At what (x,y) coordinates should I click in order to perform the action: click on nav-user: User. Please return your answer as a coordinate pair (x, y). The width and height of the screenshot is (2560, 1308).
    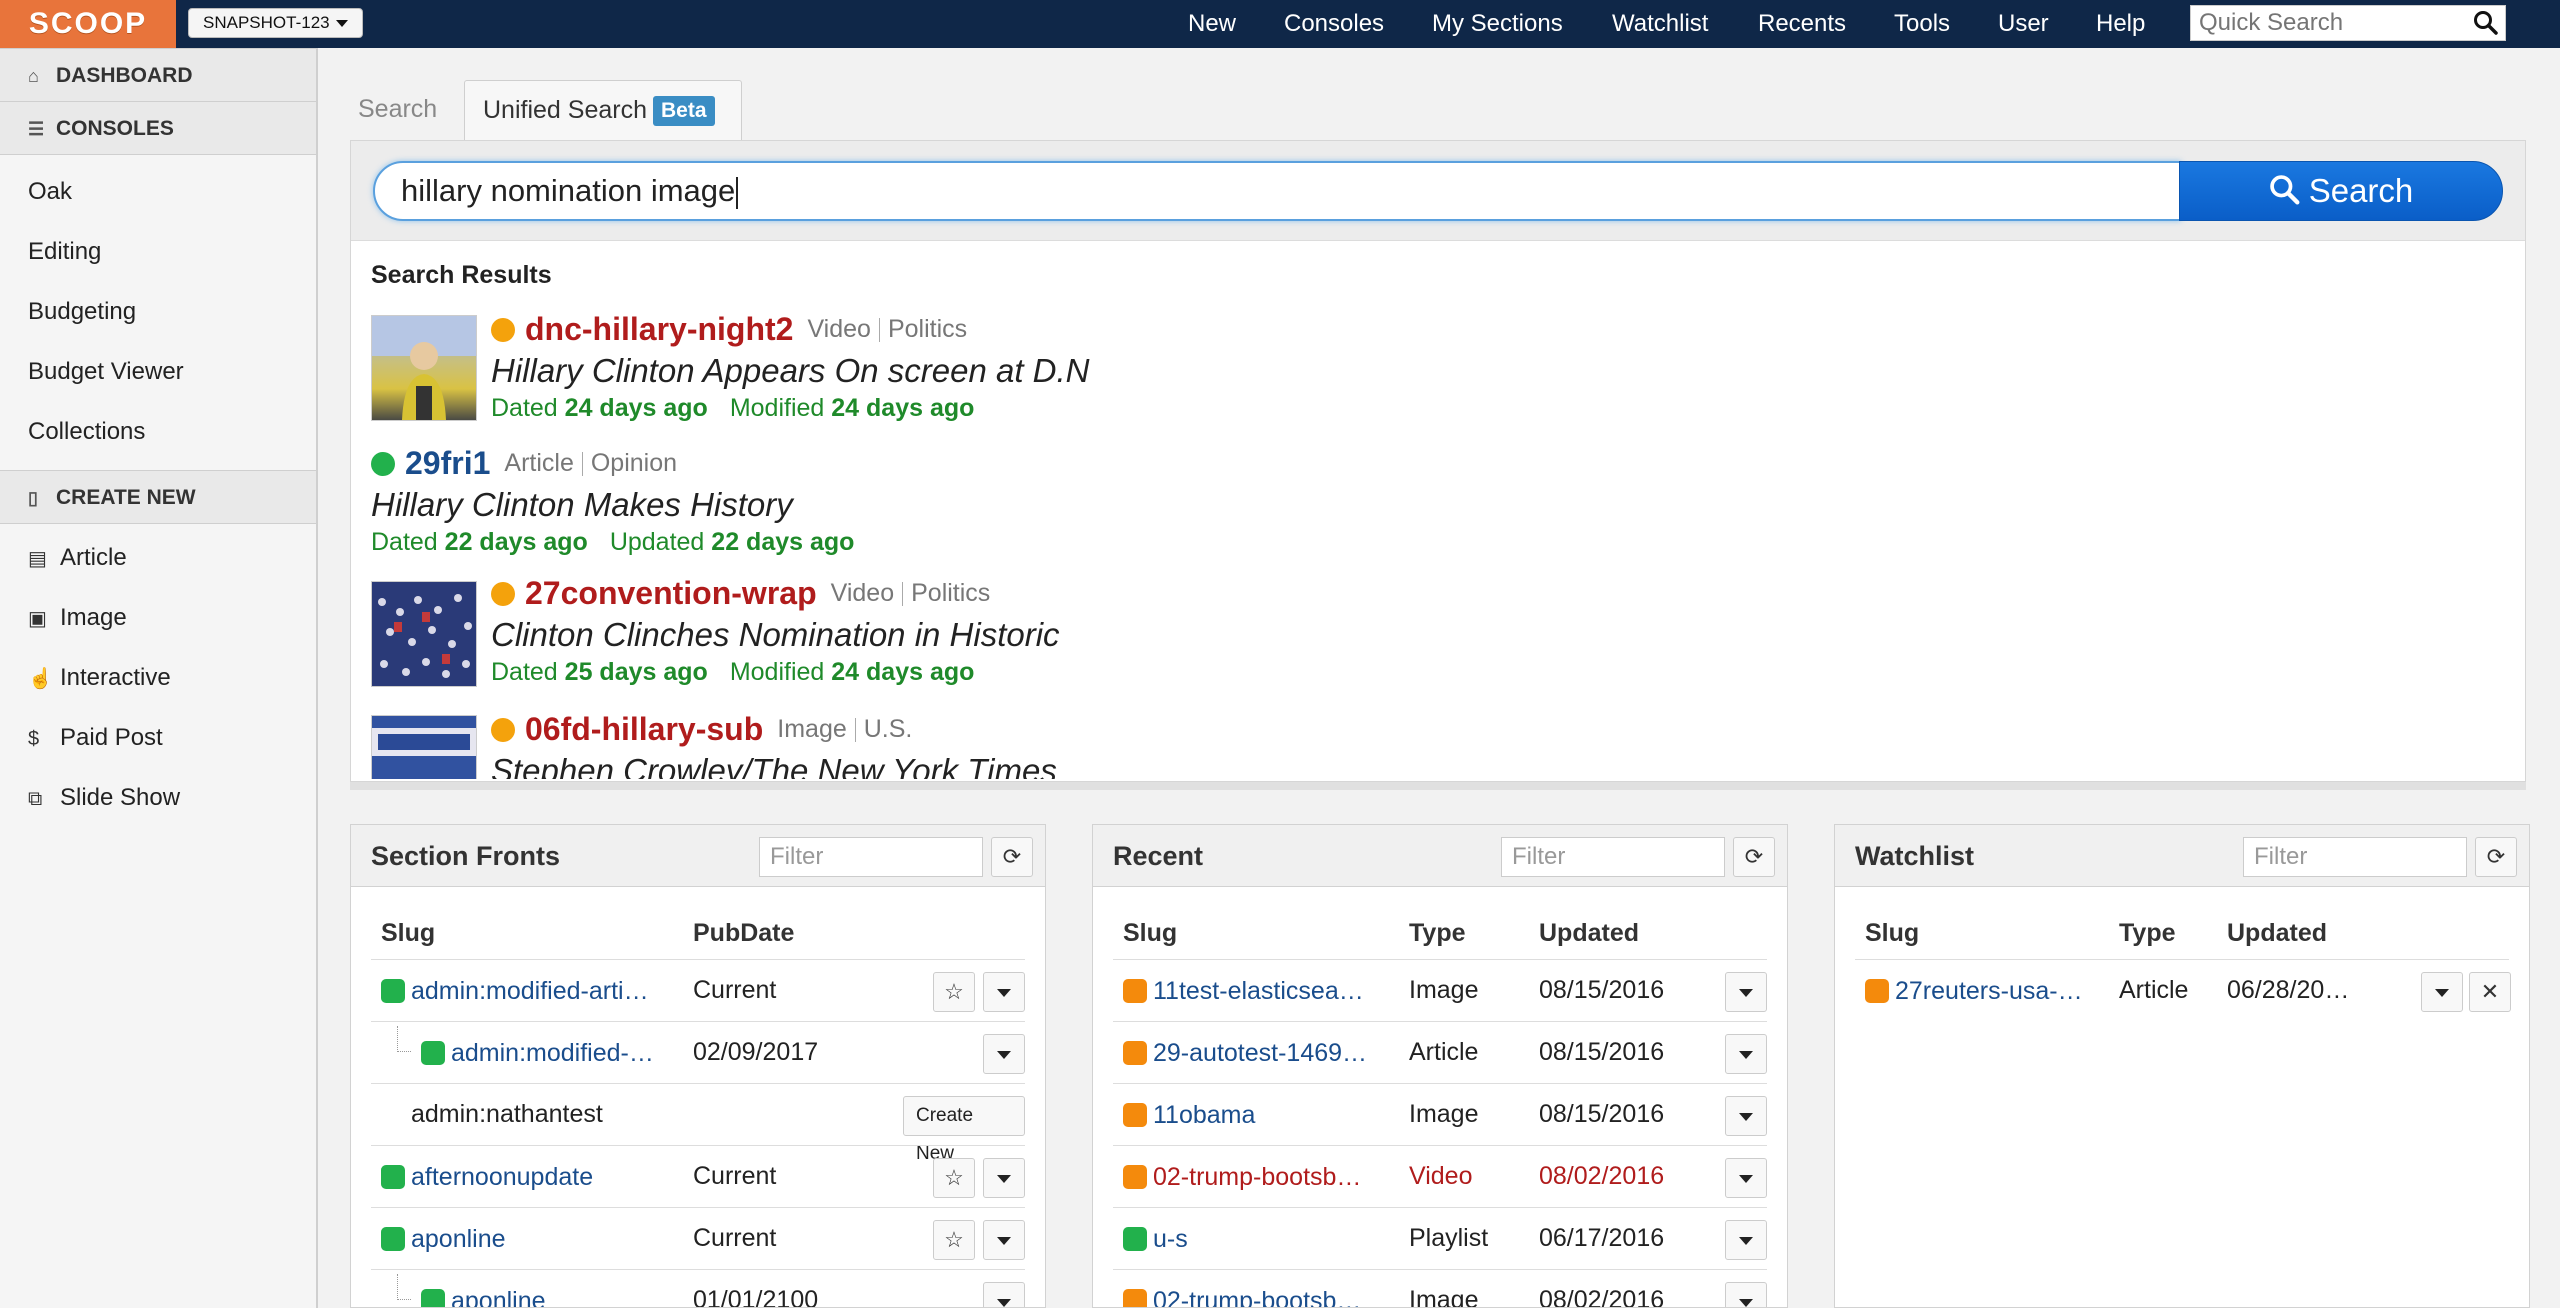
    Looking at the image, I should click on (2023, 24).